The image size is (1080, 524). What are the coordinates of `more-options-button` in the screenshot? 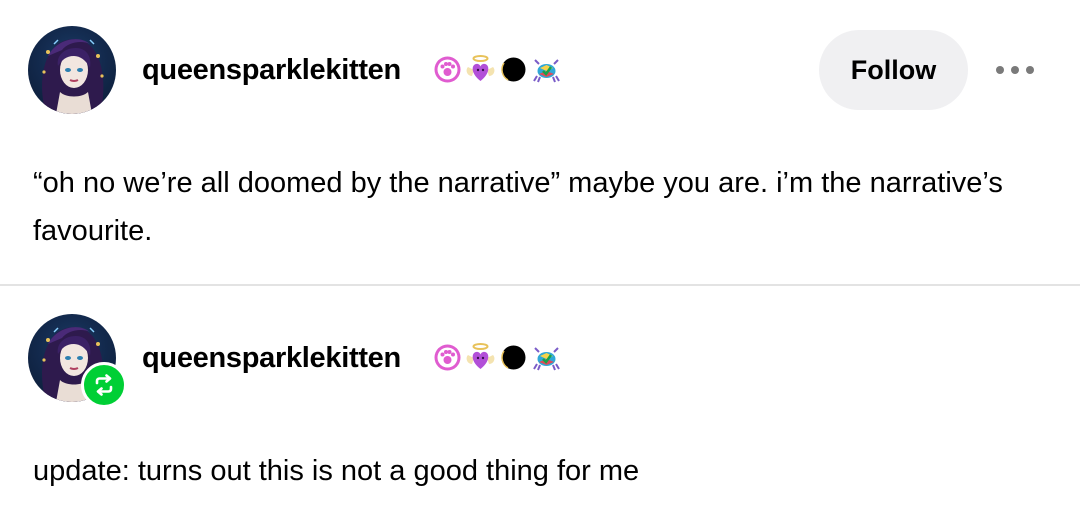 It's located at (1015, 70).